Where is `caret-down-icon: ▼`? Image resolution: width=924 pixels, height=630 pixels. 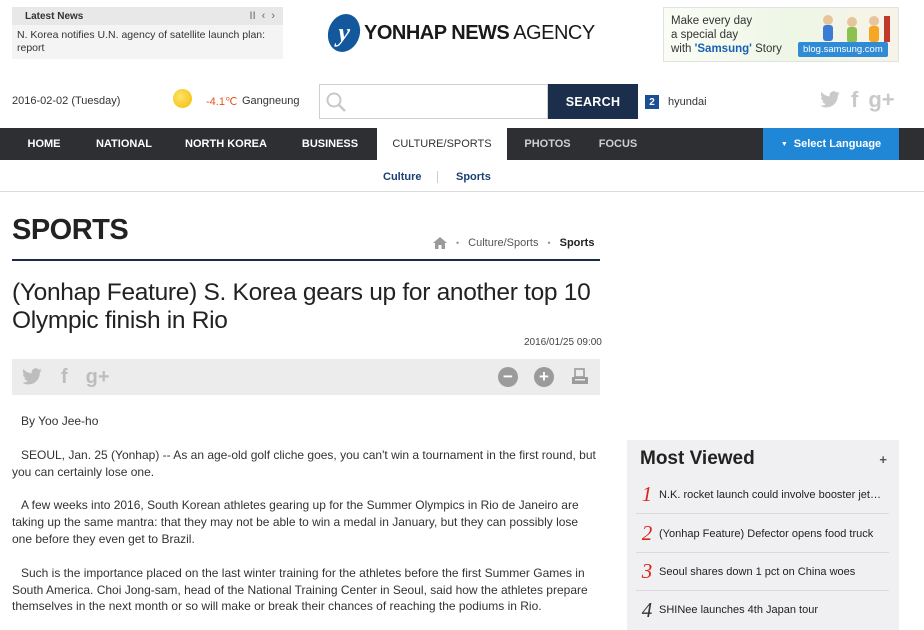 caret-down-icon: ▼ is located at coordinates (784, 144).